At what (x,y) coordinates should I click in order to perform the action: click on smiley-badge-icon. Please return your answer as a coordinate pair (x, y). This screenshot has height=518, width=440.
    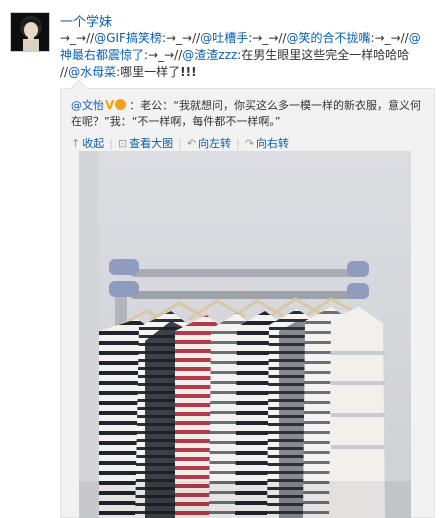
    Looking at the image, I should click on (121, 104).